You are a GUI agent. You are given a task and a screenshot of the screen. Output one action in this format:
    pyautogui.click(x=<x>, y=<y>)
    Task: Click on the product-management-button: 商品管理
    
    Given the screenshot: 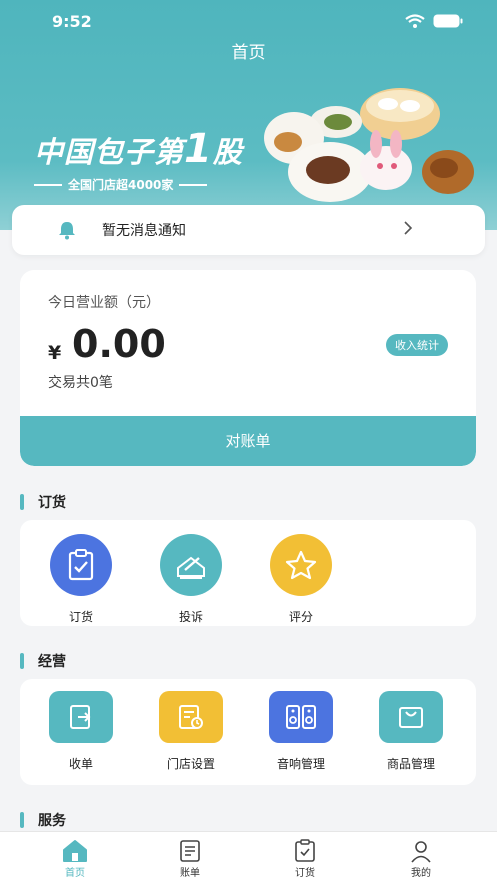 What is the action you would take?
    pyautogui.click(x=411, y=731)
    